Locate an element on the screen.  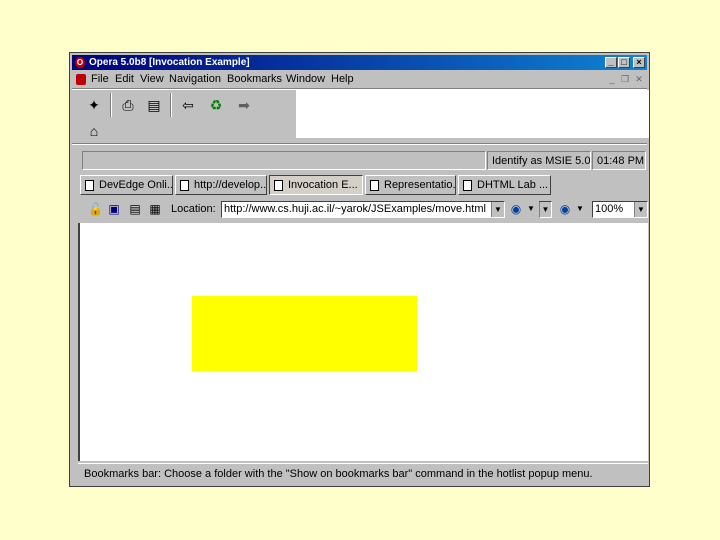
toolbar-divider is located at coordinates (359, 144).